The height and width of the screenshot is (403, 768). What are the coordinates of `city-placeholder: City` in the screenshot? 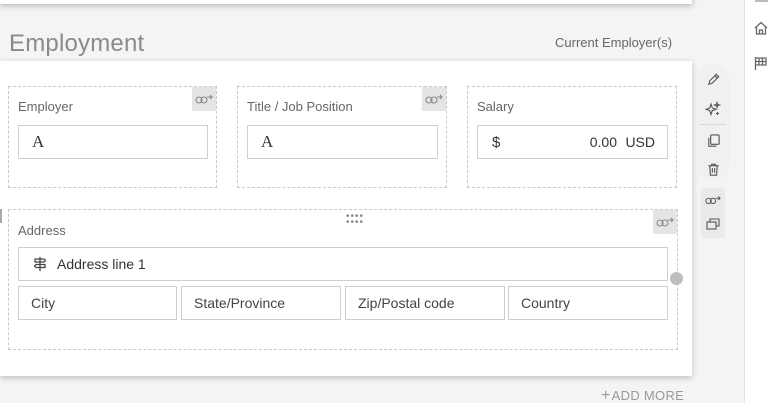 It's located at (43, 303).